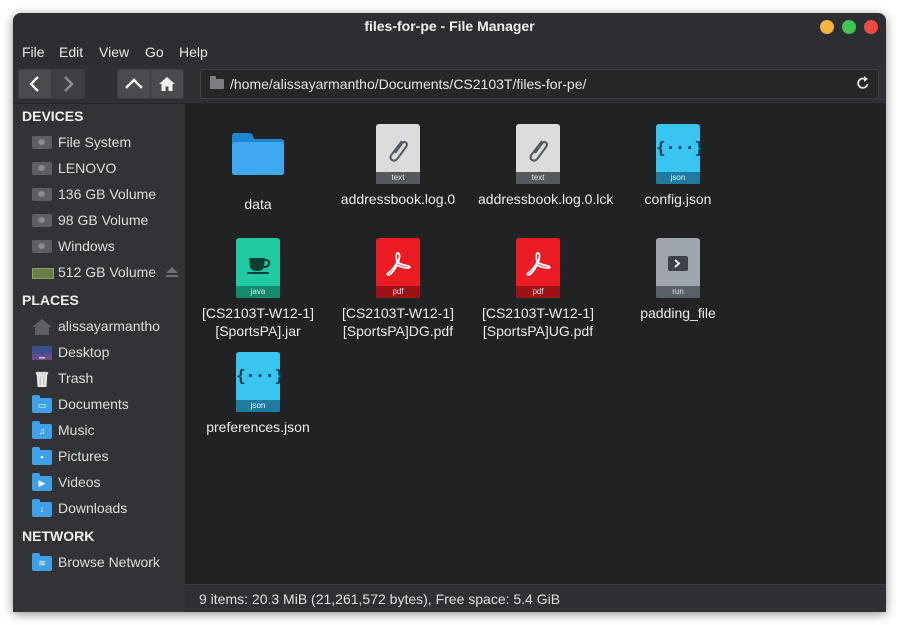 This screenshot has height=625, width=899. What do you see at coordinates (76, 430) in the screenshot?
I see `sidebar-item-label: Music` at bounding box center [76, 430].